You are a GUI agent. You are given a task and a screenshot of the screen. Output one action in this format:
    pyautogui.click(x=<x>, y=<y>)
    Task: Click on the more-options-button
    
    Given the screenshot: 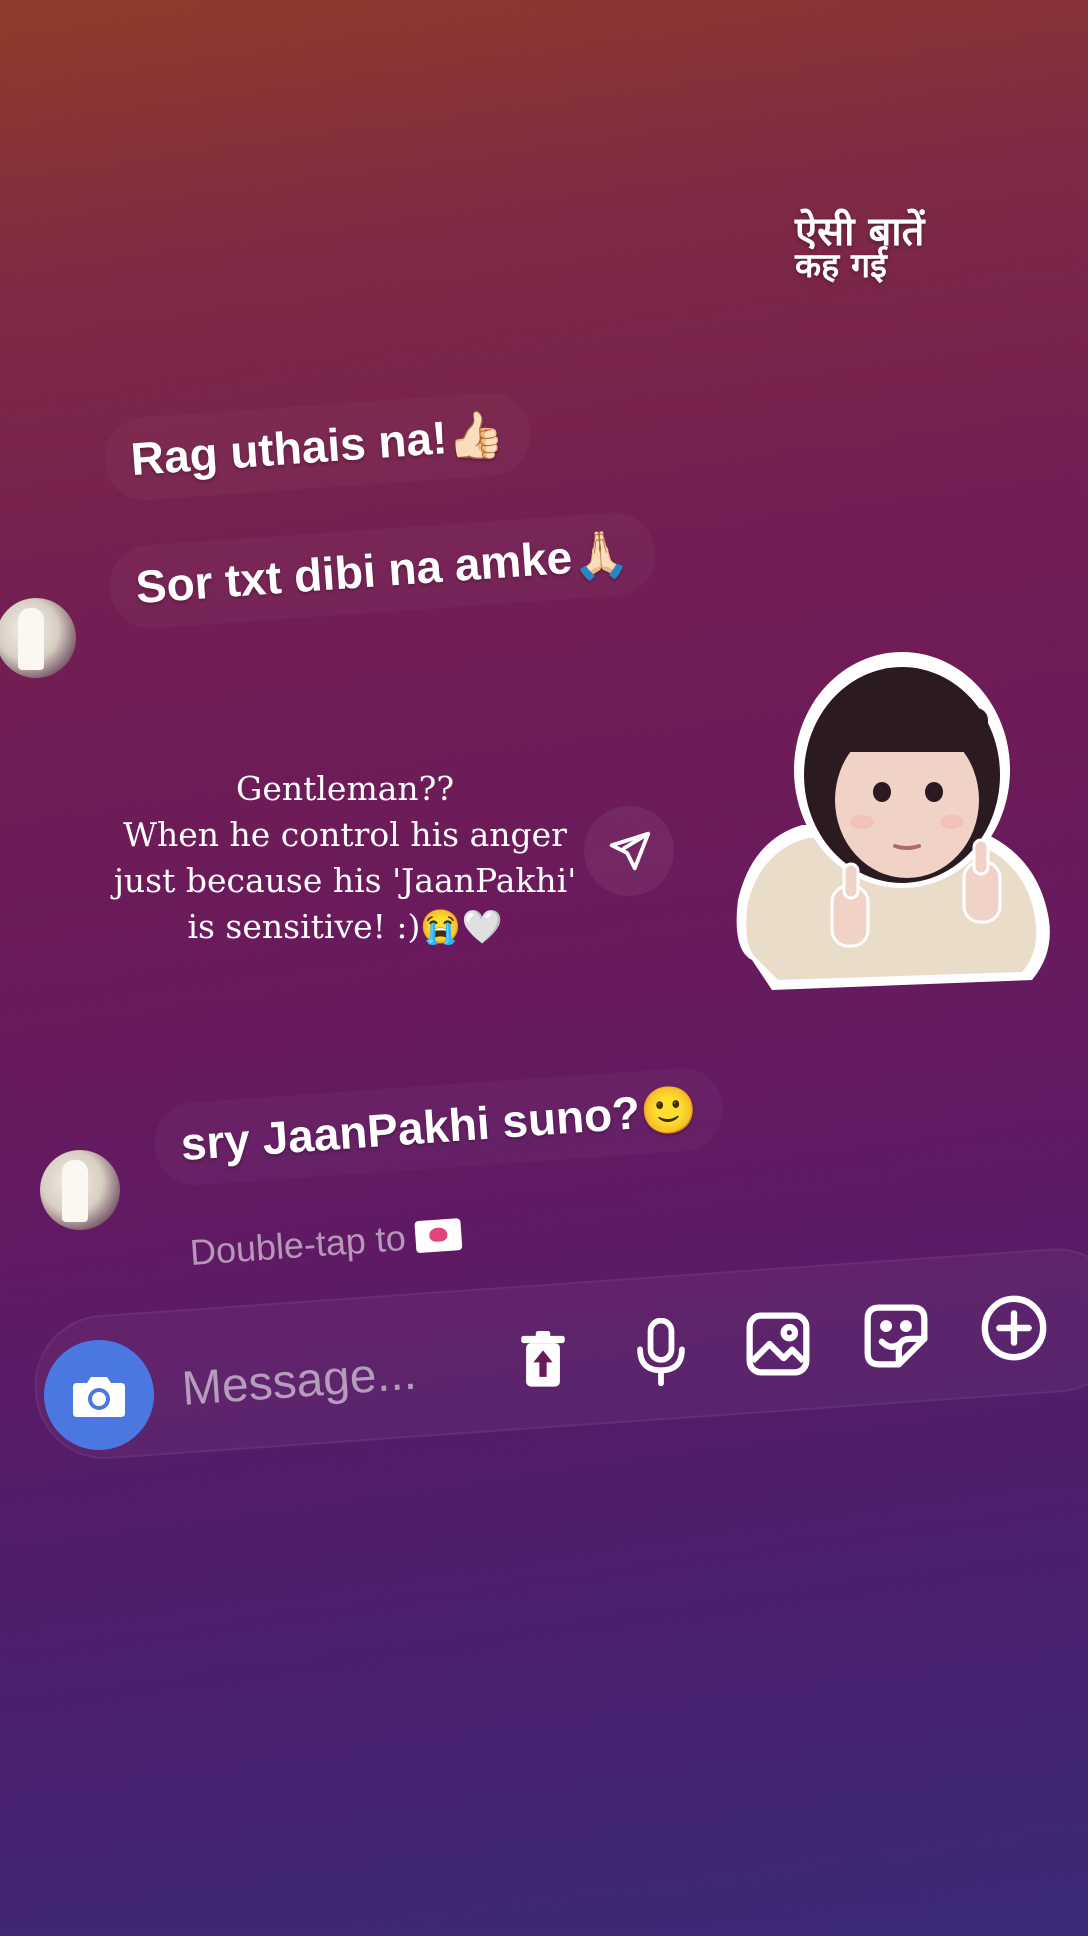 What is the action you would take?
    pyautogui.click(x=1014, y=1328)
    